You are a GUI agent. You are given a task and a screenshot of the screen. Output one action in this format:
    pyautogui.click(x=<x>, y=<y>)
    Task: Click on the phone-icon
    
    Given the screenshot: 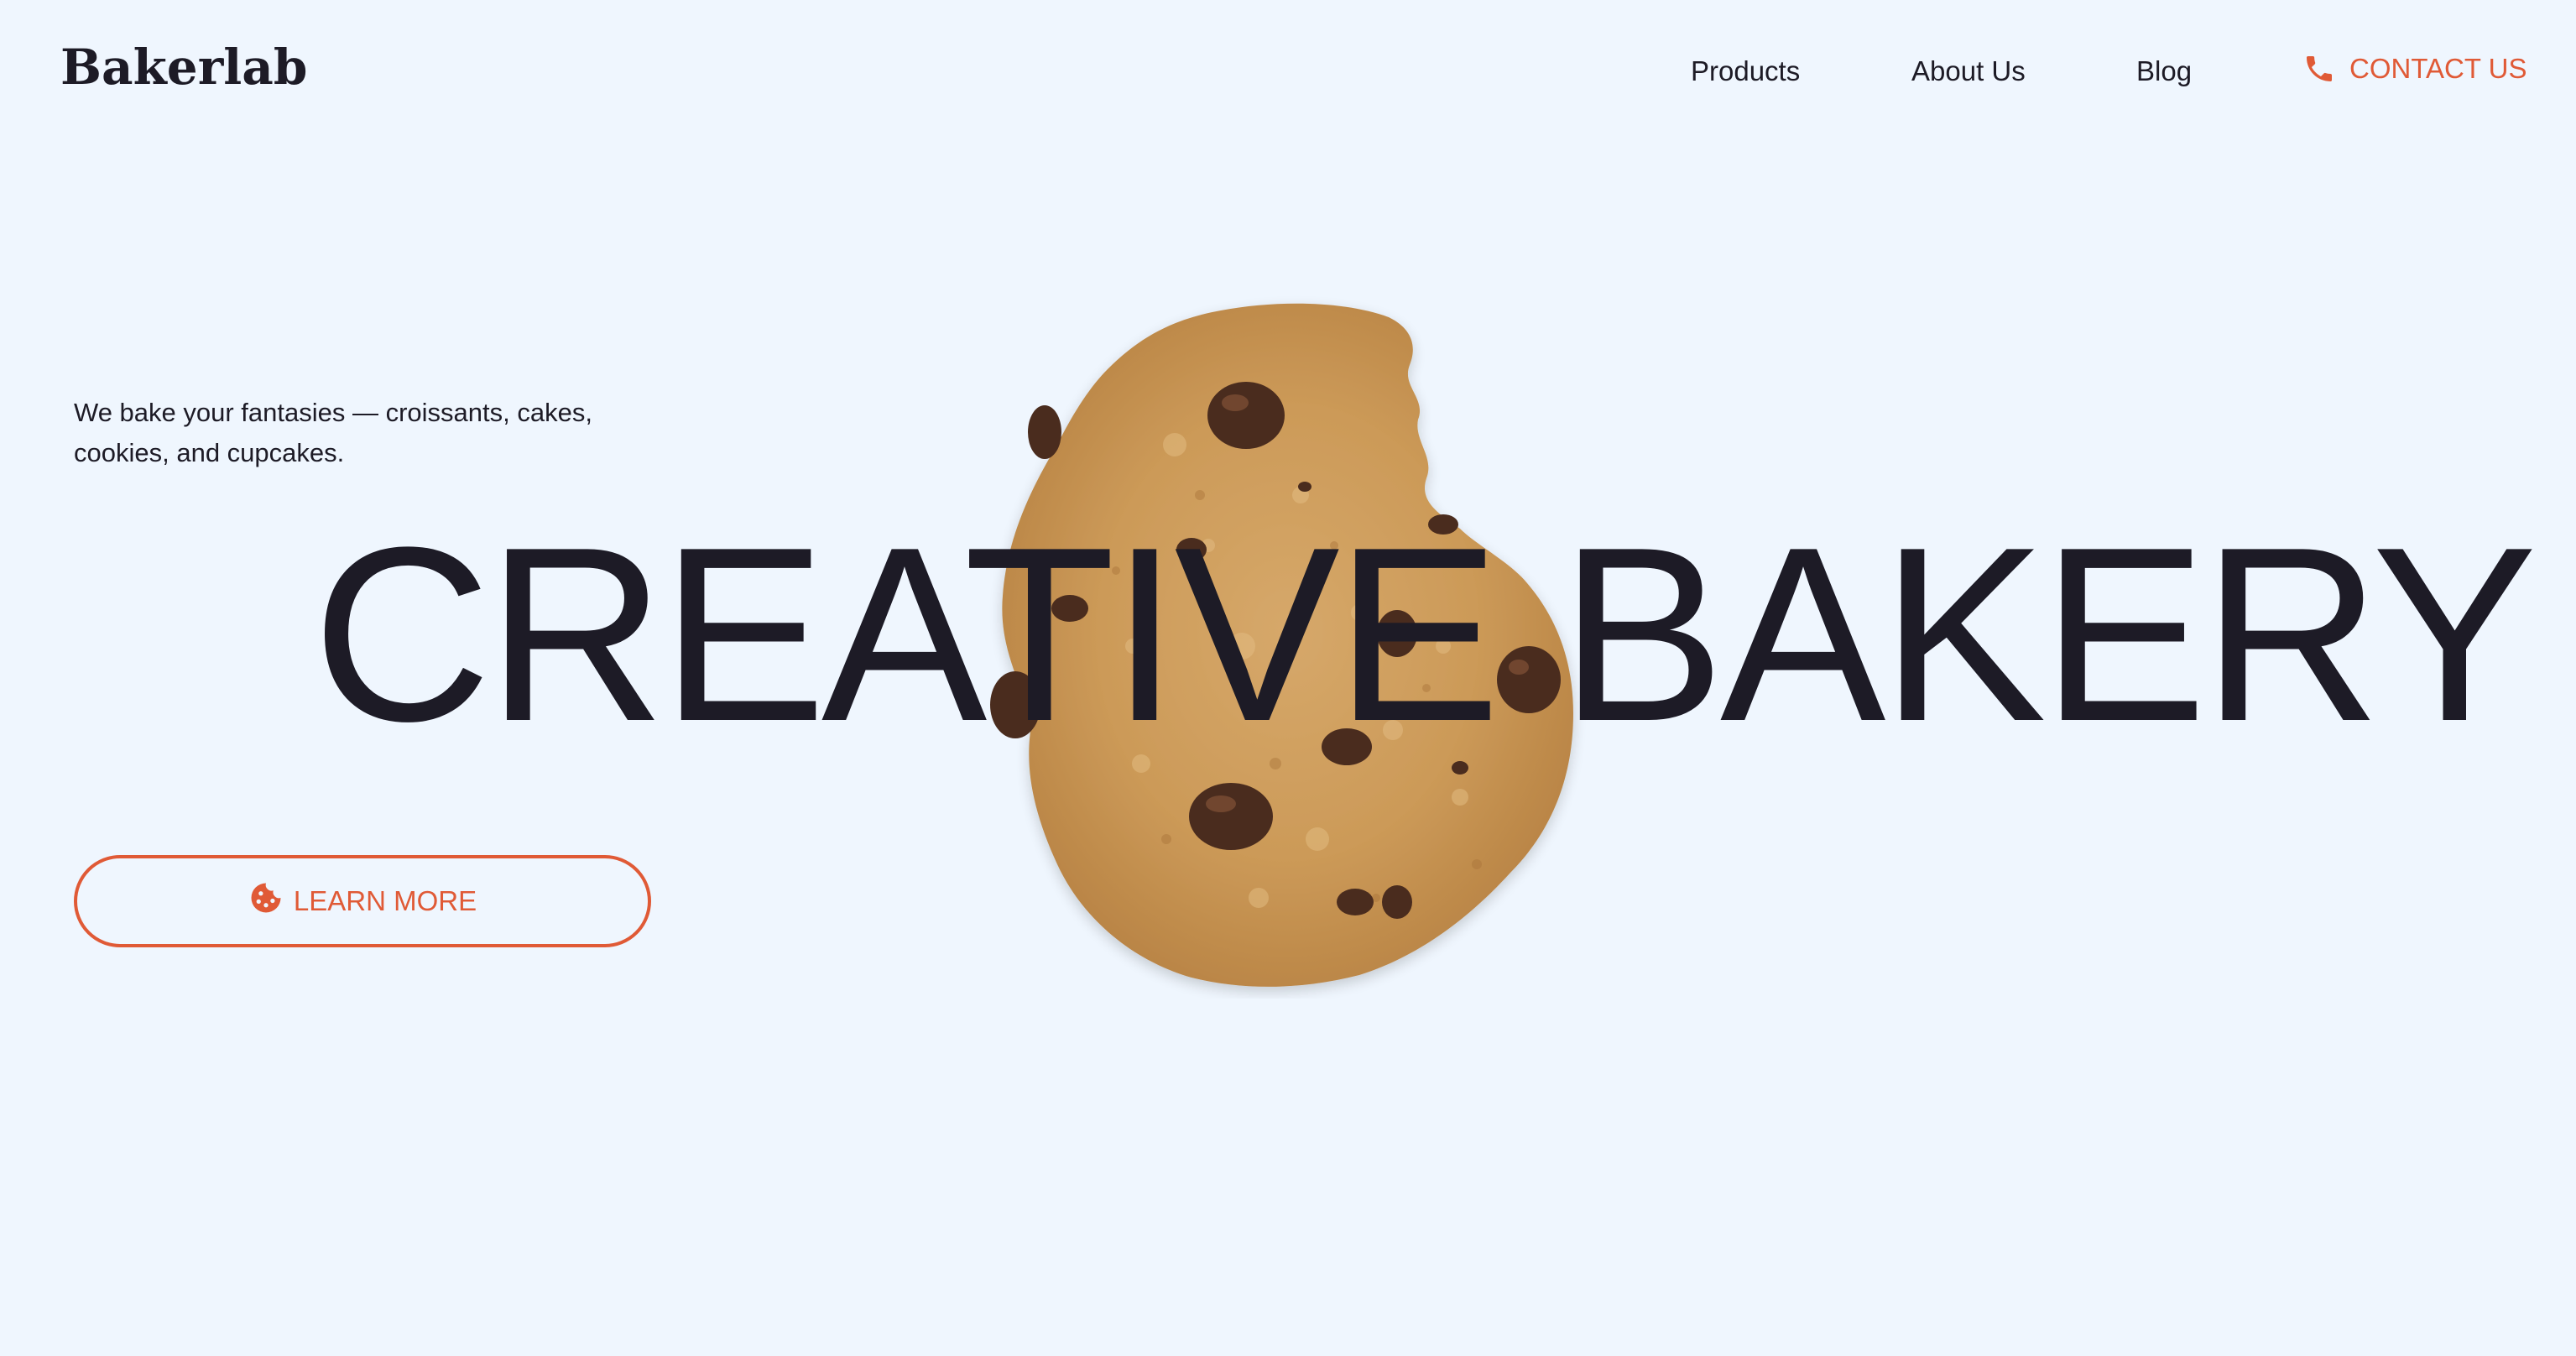 What is the action you would take?
    pyautogui.click(x=2319, y=69)
    